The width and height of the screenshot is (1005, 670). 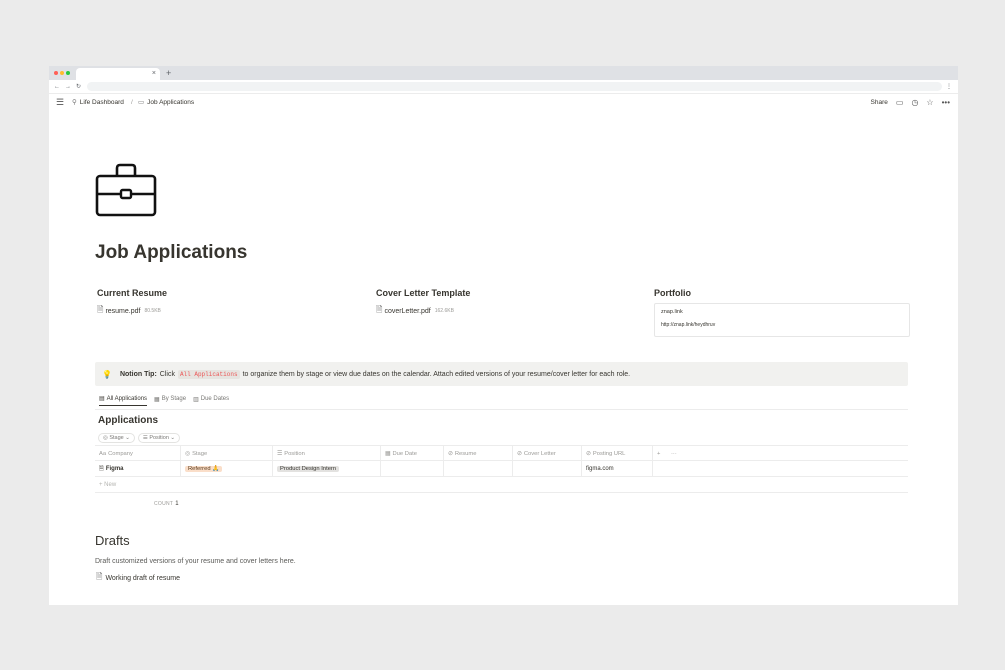 What do you see at coordinates (159, 438) in the screenshot?
I see `filter-position: ☰ Position ⌄` at bounding box center [159, 438].